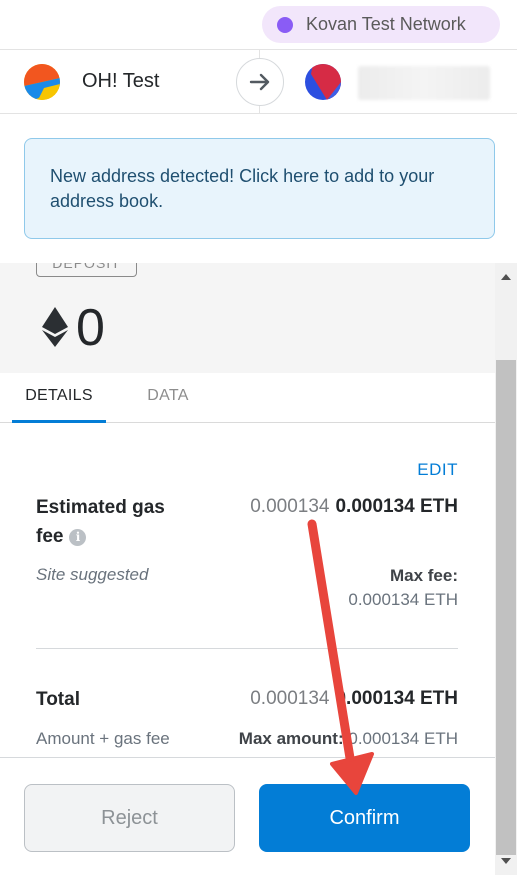 The image size is (517, 875). What do you see at coordinates (291, 738) in the screenshot?
I see `max-amount-label: Max amount:` at bounding box center [291, 738].